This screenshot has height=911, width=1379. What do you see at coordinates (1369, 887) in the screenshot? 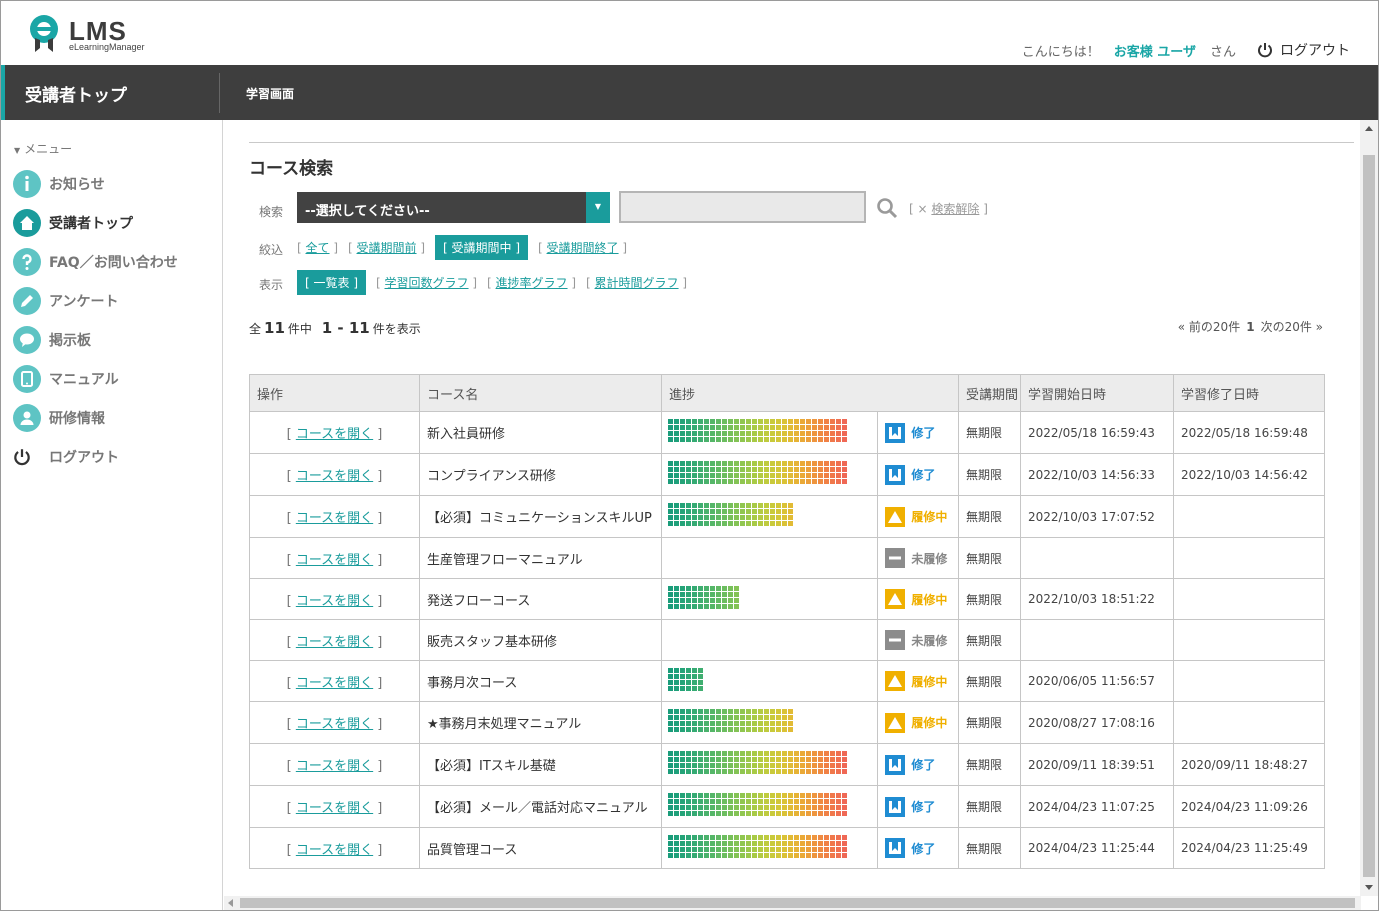
I see `scroll-down-icon` at bounding box center [1369, 887].